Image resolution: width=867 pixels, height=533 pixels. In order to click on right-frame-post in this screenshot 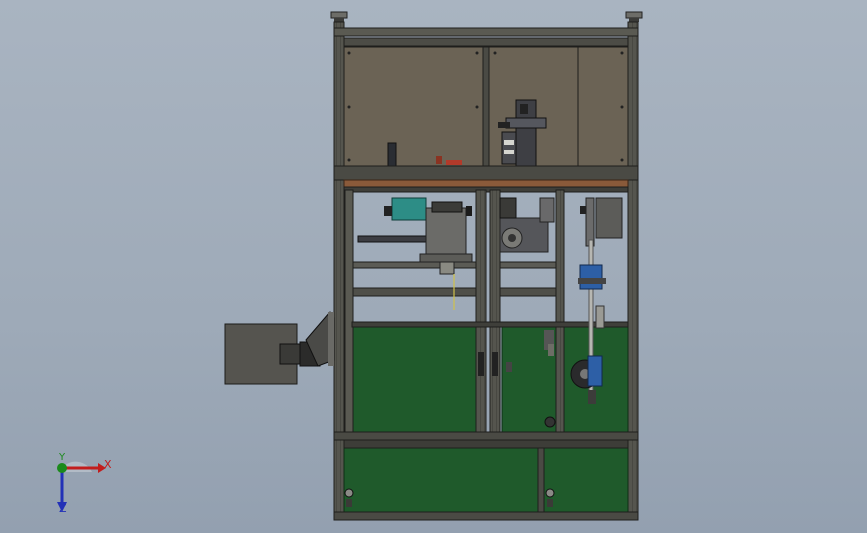, I will do `click(633, 271)`.